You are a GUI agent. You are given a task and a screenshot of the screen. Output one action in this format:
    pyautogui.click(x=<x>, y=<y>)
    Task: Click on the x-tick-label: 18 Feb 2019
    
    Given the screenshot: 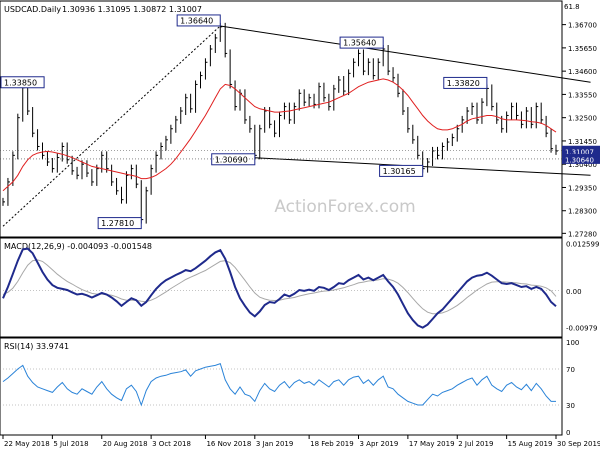 What is the action you would take?
    pyautogui.click(x=332, y=444)
    